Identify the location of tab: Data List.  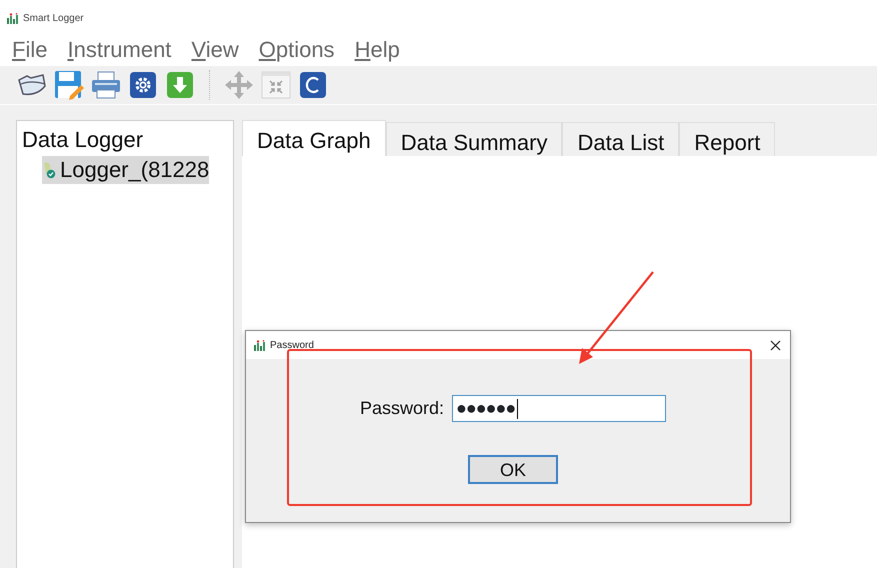
(621, 139).